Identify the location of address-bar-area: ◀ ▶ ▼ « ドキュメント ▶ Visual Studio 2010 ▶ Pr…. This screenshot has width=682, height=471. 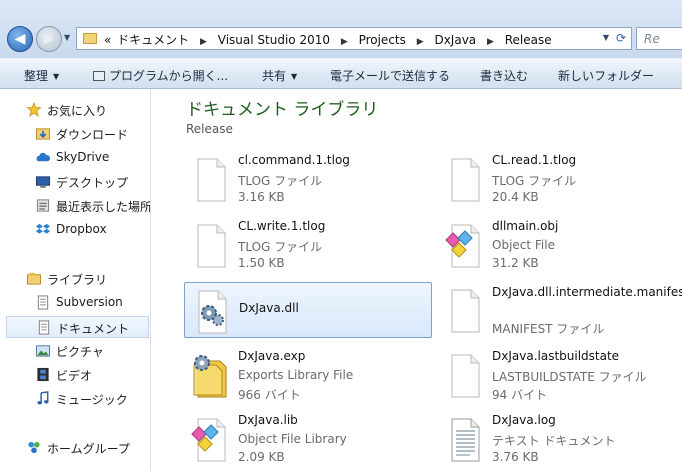
(341, 29).